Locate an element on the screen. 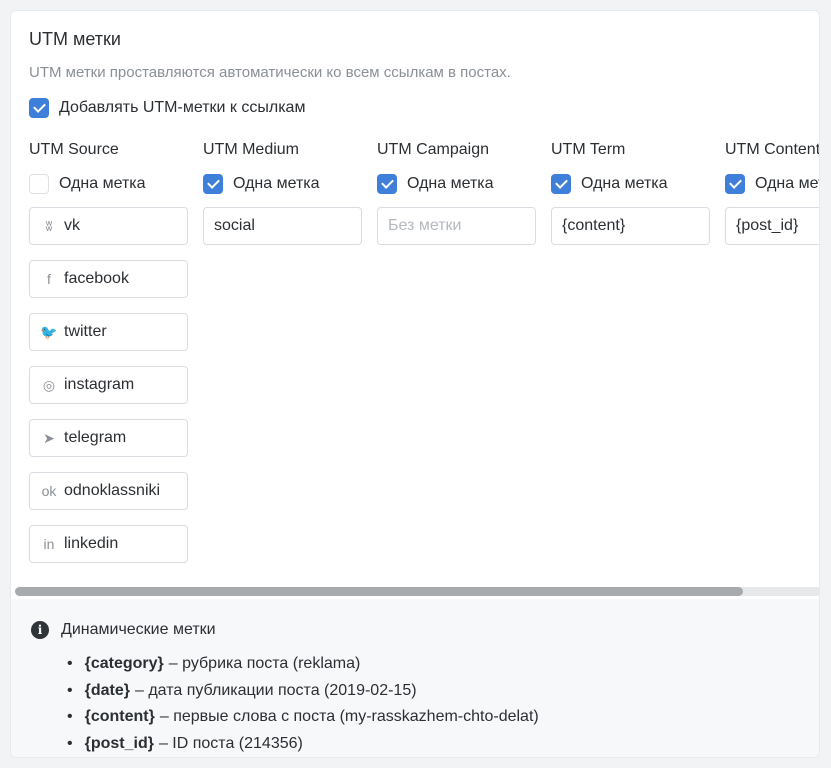 The width and height of the screenshot is (831, 768). tag-desc: – дата публикации поста (2019-02-15) is located at coordinates (275, 690).